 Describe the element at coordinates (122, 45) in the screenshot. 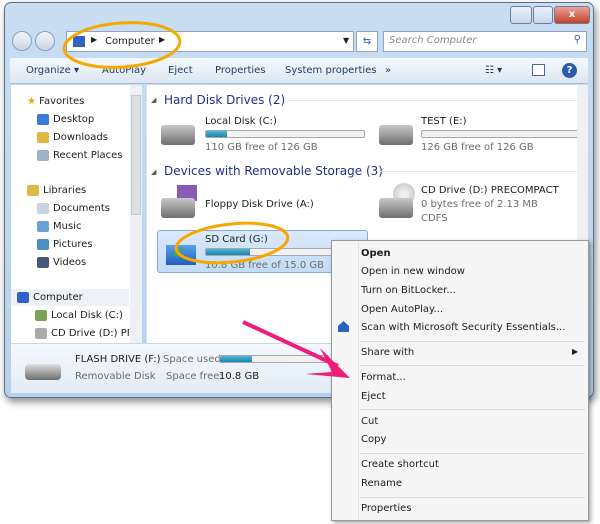

I see `annotation-circle-address` at that location.